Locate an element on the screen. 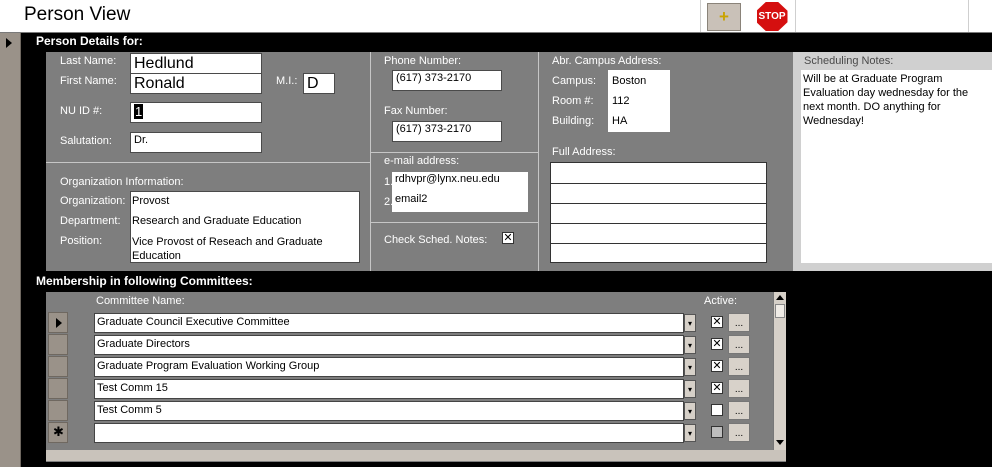 Image resolution: width=992 pixels, height=467 pixels. row-selector: ✱ is located at coordinates (58, 432).